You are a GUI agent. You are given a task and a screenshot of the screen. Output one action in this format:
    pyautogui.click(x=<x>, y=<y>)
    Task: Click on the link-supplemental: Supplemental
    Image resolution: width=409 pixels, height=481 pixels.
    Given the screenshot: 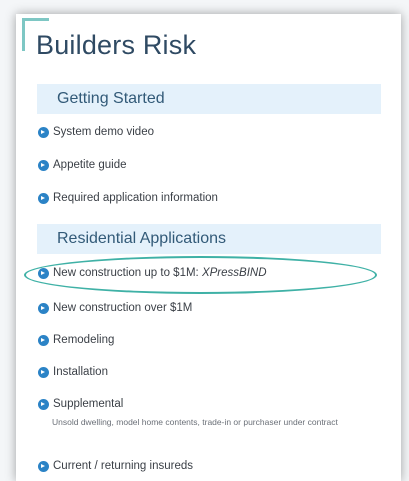 What is the action you would take?
    pyautogui.click(x=80, y=404)
    